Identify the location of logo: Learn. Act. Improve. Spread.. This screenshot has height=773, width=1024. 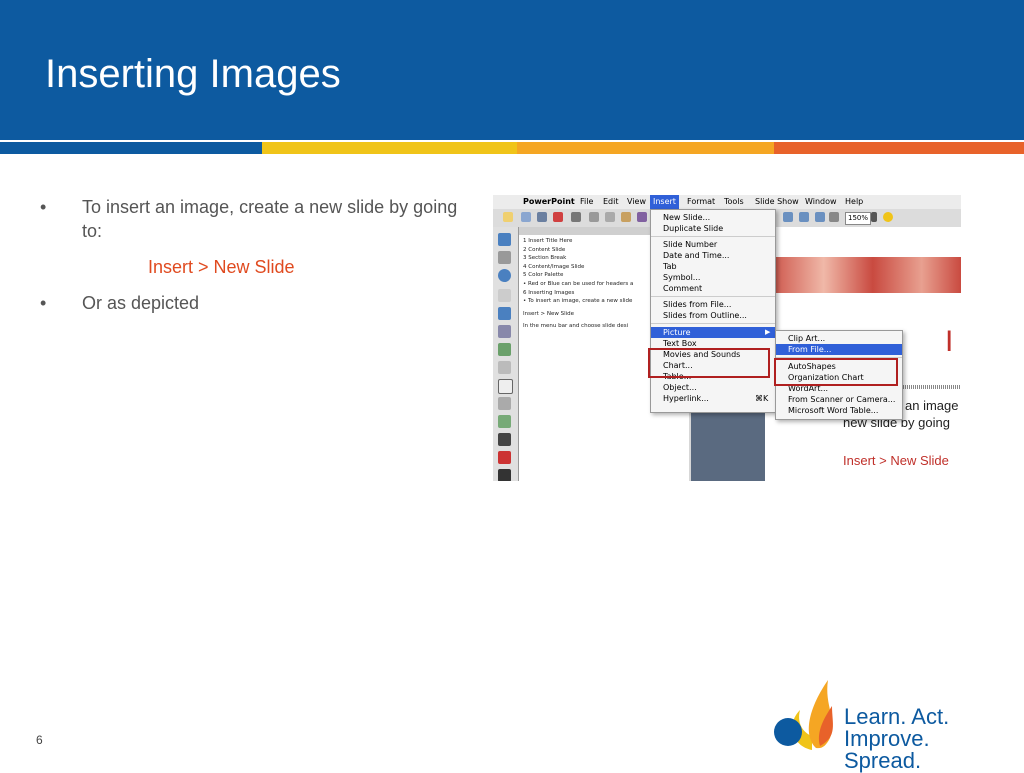
(887, 724).